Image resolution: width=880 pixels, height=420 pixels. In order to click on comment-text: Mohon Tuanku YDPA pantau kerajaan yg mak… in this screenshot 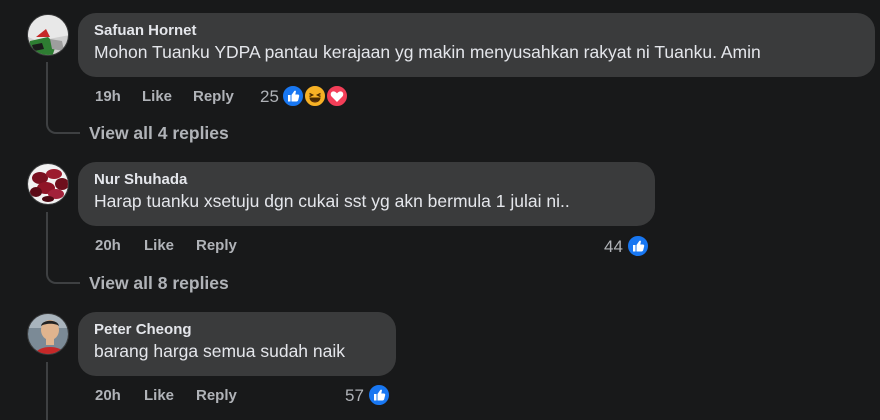, I will do `click(427, 52)`.